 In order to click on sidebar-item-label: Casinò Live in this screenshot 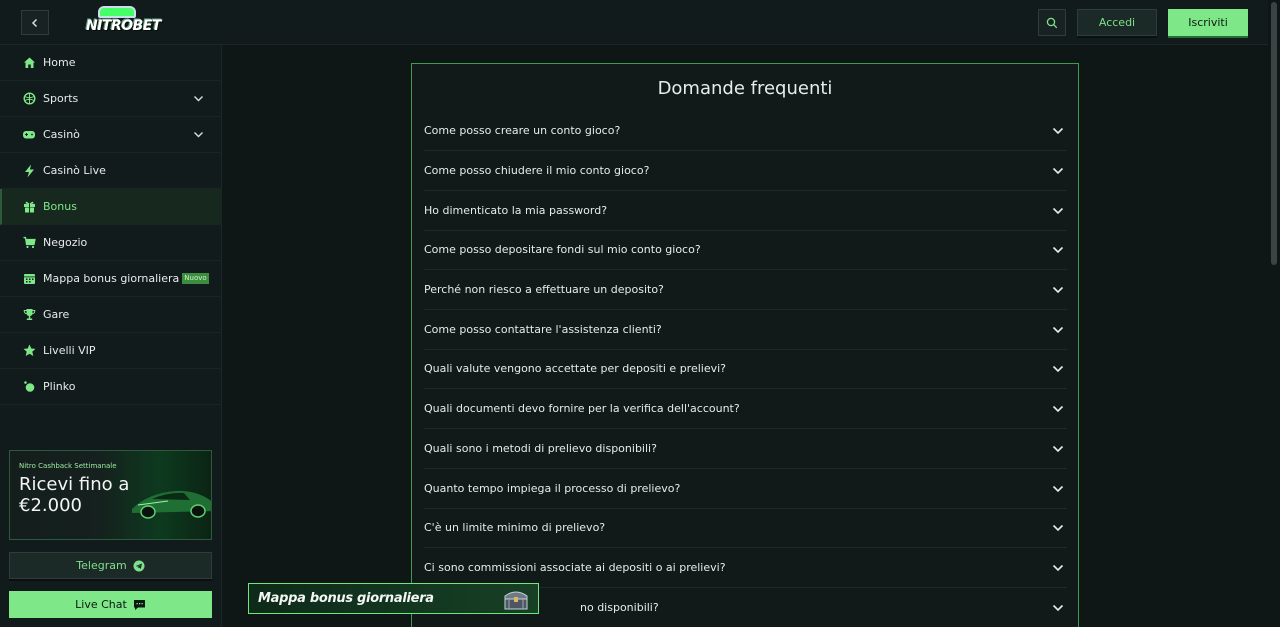, I will do `click(74, 170)`.